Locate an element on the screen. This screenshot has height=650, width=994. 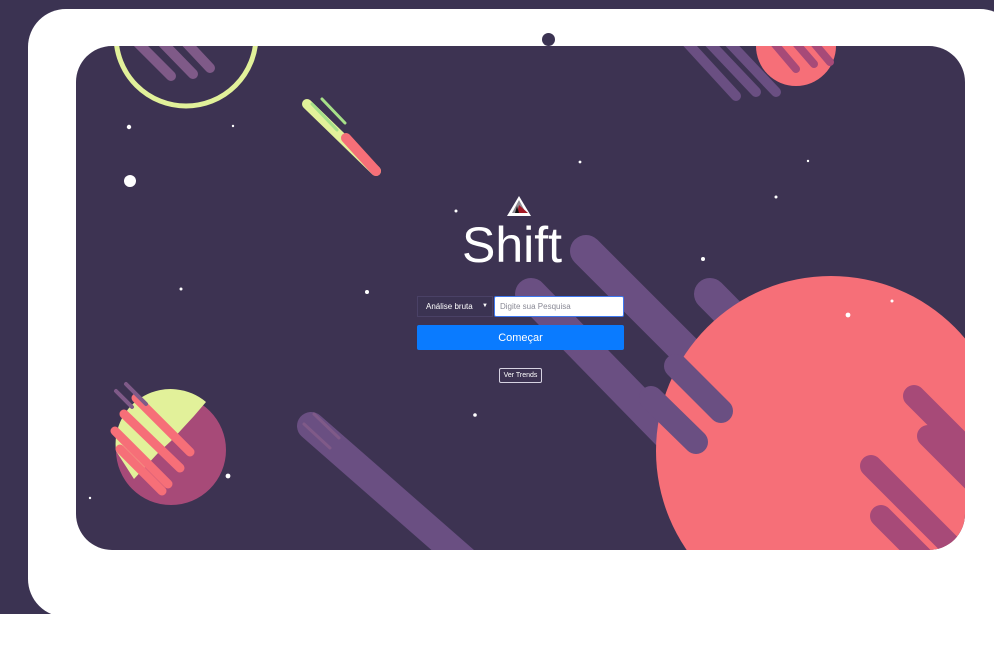
planet-ring-outline is located at coordinates (186, 77).